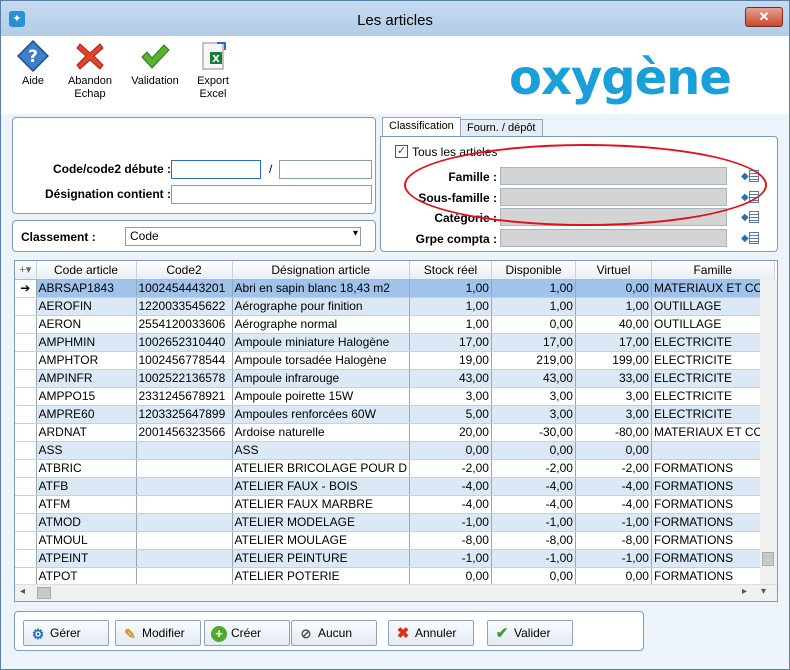  Describe the element at coordinates (321, 414) in the screenshot. I see `table-cell: Ampoules renforcées 60W` at that location.